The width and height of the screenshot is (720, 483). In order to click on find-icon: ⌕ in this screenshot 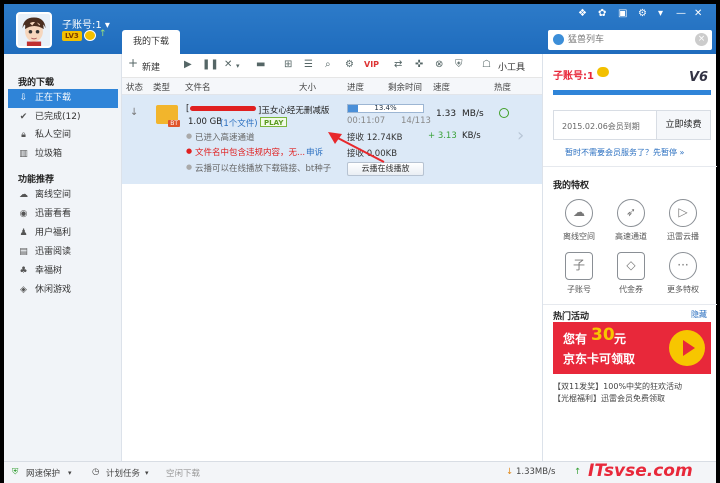, I will do `click(328, 64)`.